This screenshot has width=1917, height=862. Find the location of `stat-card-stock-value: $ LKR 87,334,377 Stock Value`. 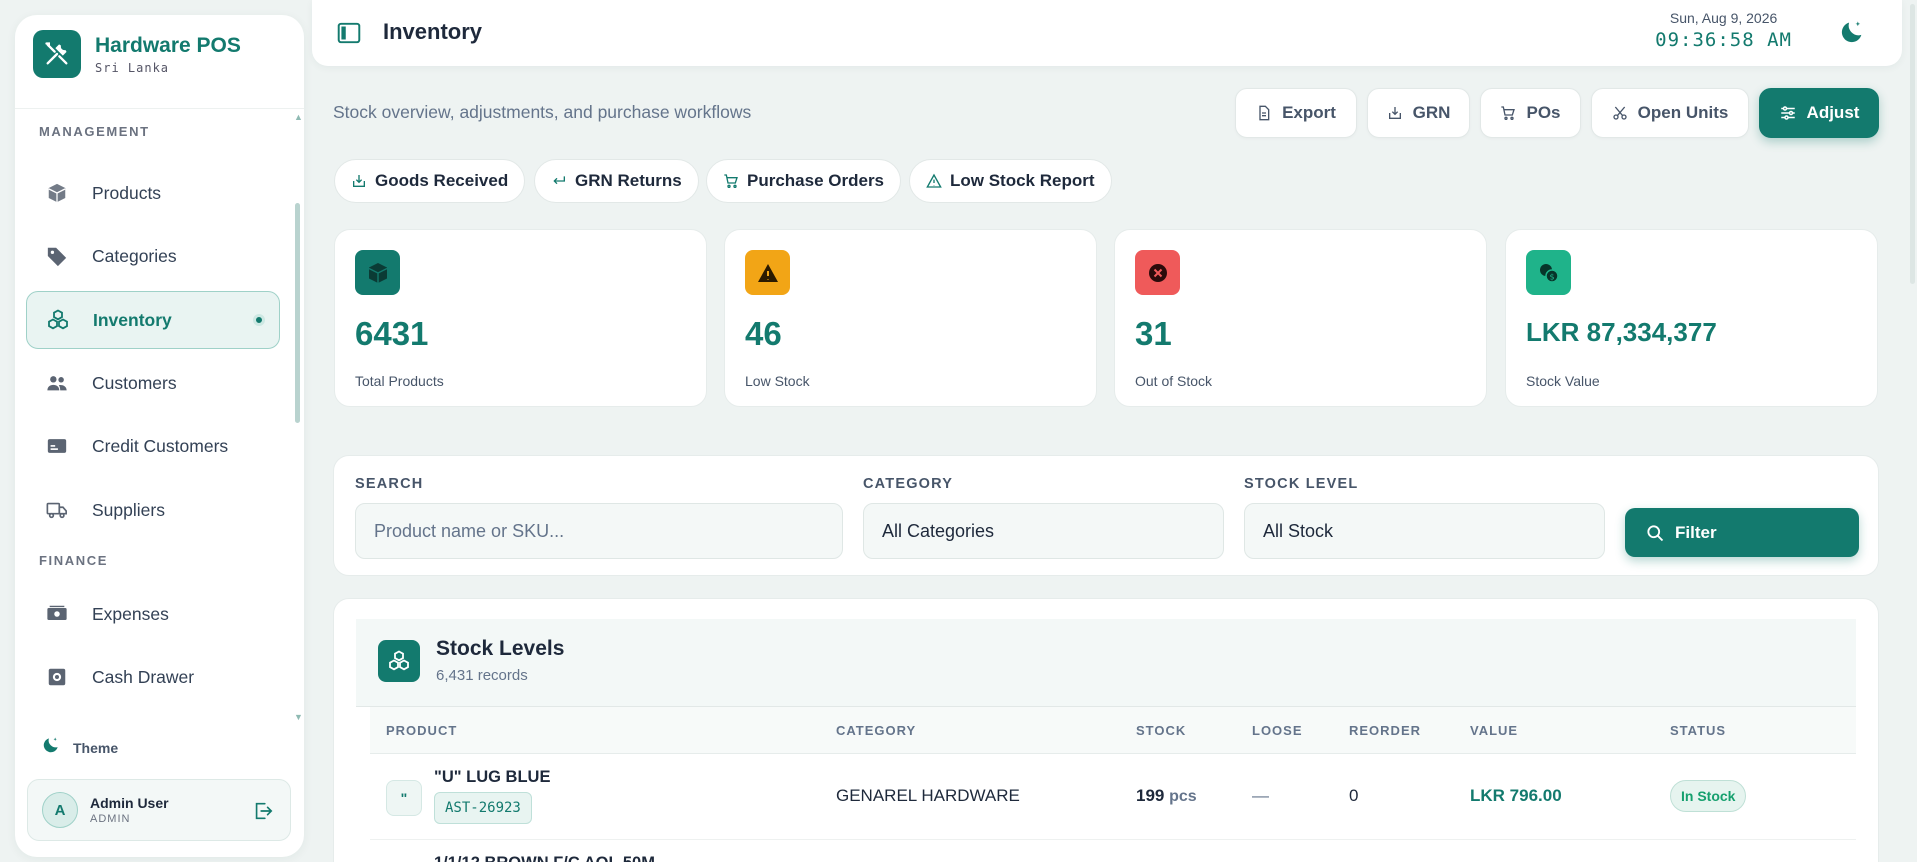

stat-card-stock-value: $ LKR 87,334,377 Stock Value is located at coordinates (1691, 318).